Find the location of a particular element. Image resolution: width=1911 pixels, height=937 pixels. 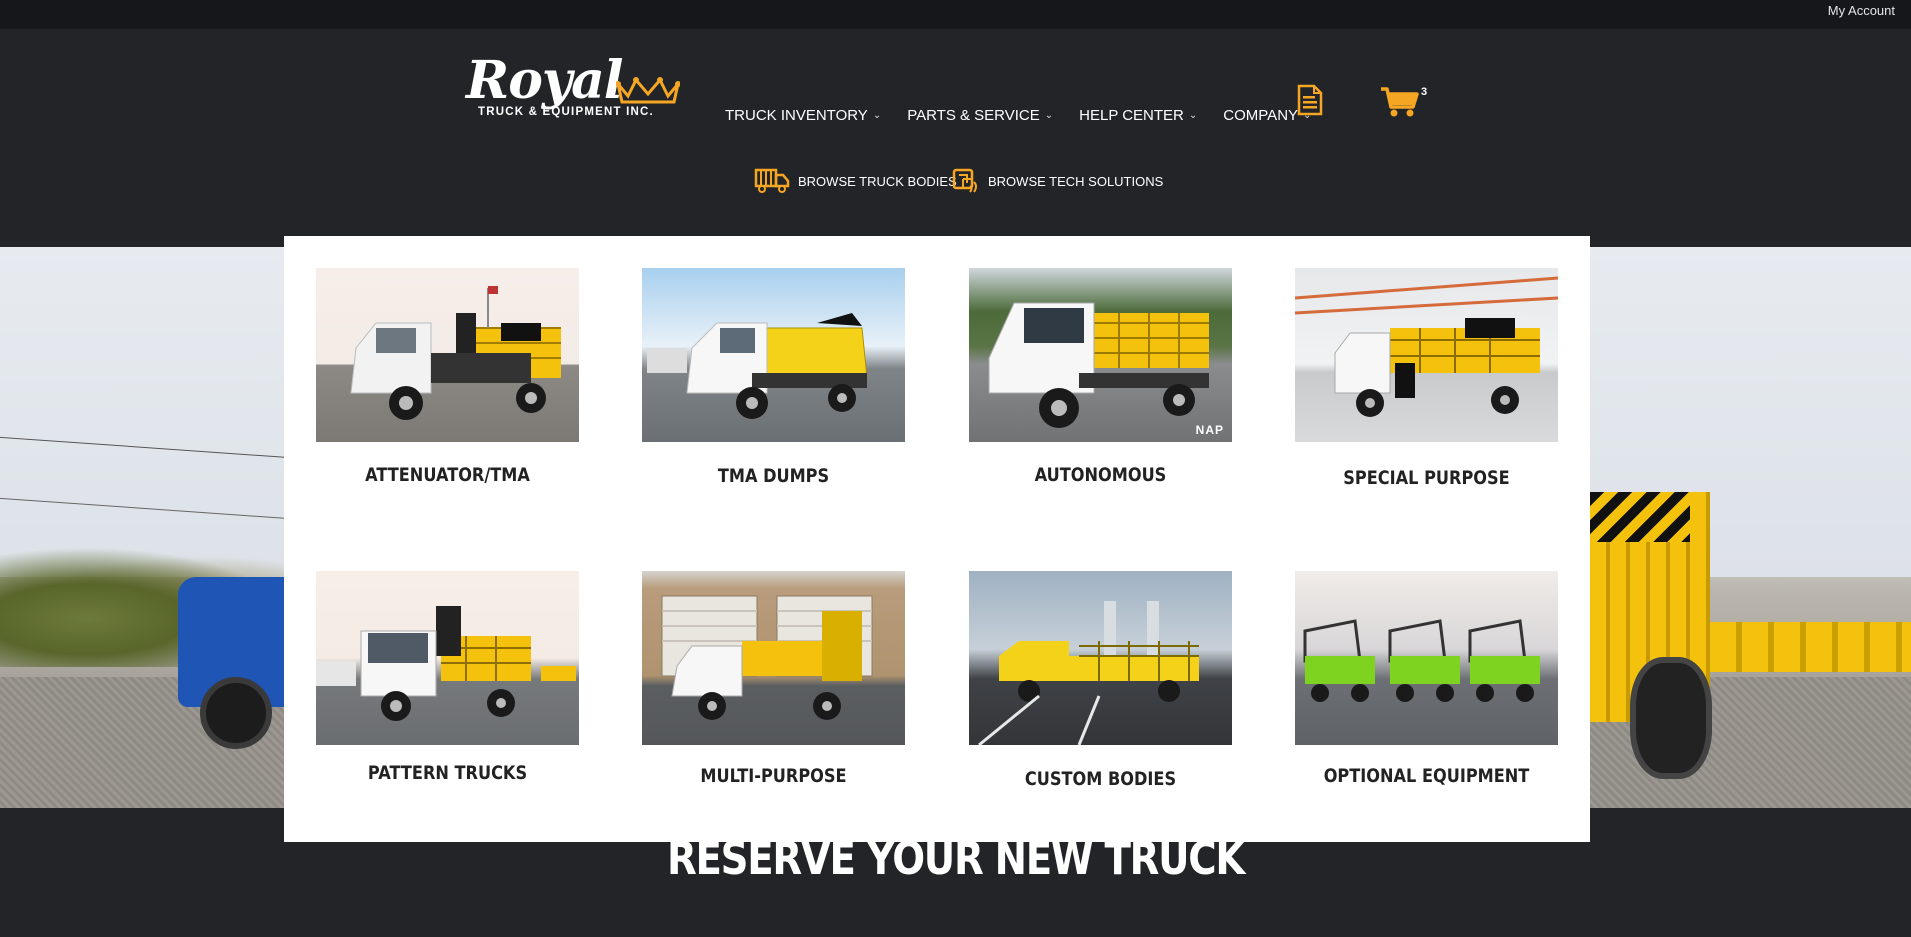

nav-parts-service: PARTS & SERVICE ⌄ is located at coordinates (980, 115).